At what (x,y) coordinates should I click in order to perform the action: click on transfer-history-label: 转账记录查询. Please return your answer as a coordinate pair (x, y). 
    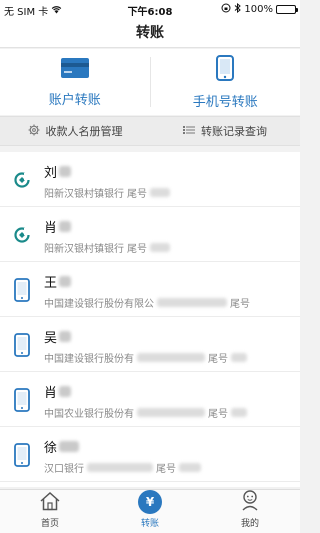
    Looking at the image, I should click on (234, 131).